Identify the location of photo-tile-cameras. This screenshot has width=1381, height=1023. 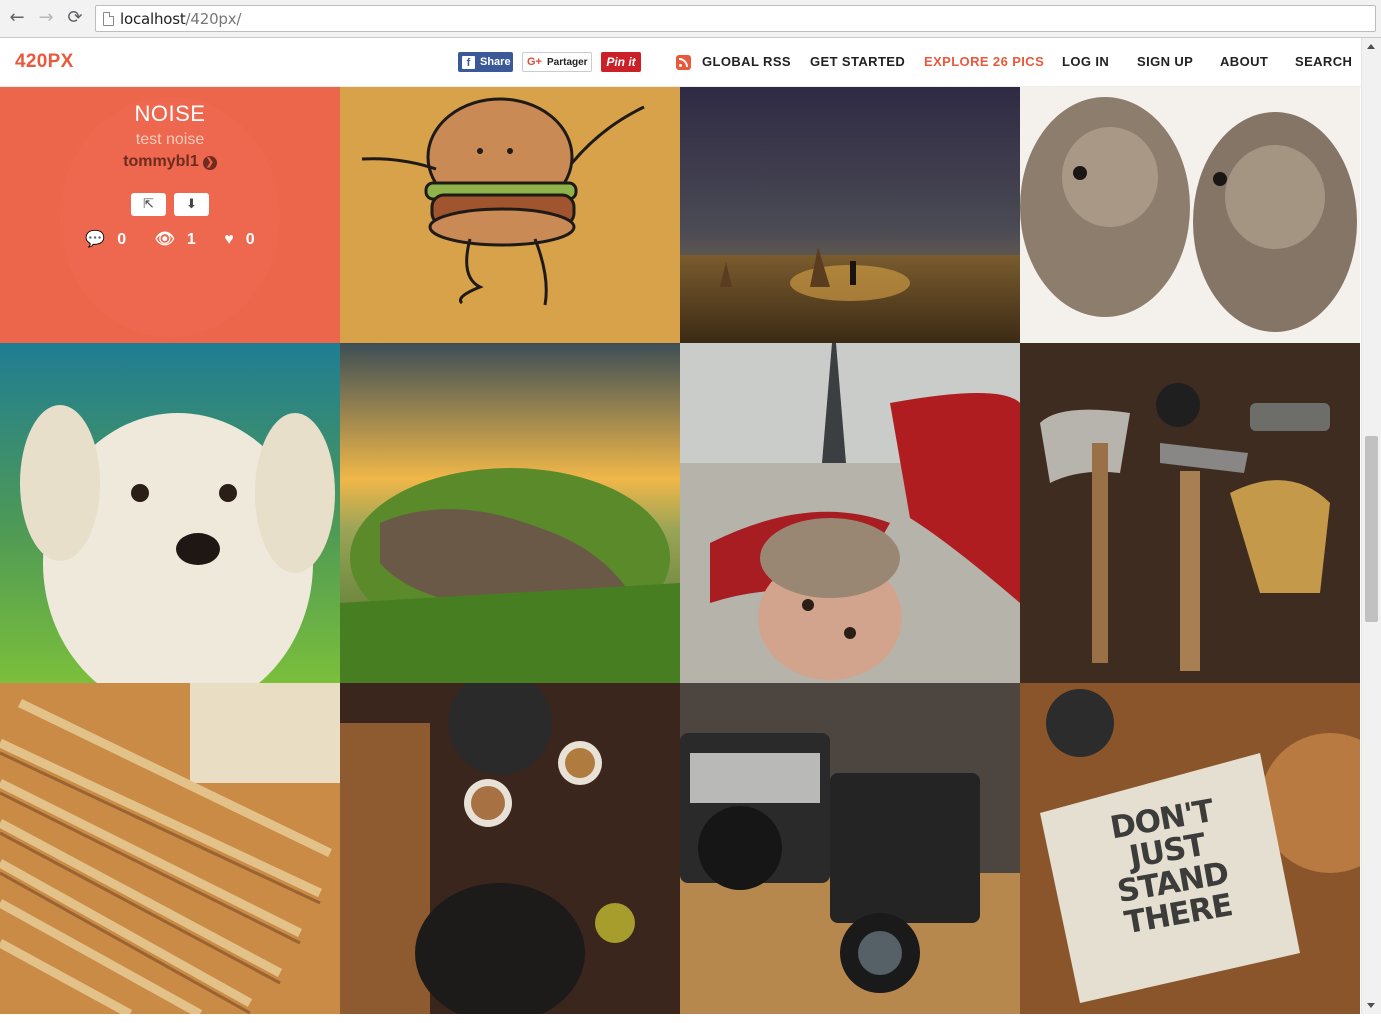
(850, 853).